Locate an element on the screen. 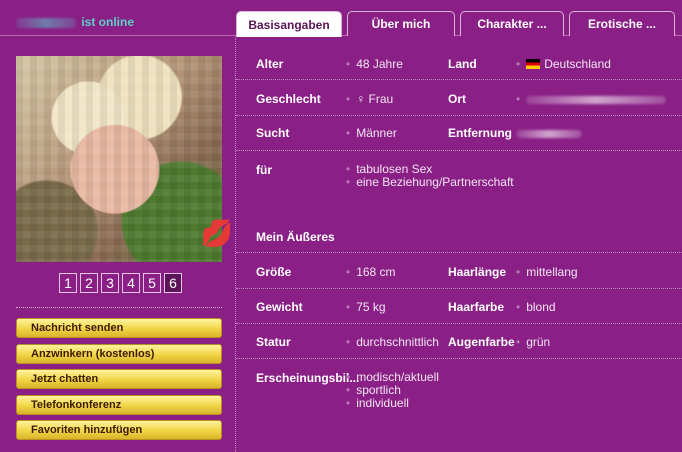  profile-photo is located at coordinates (119, 159).